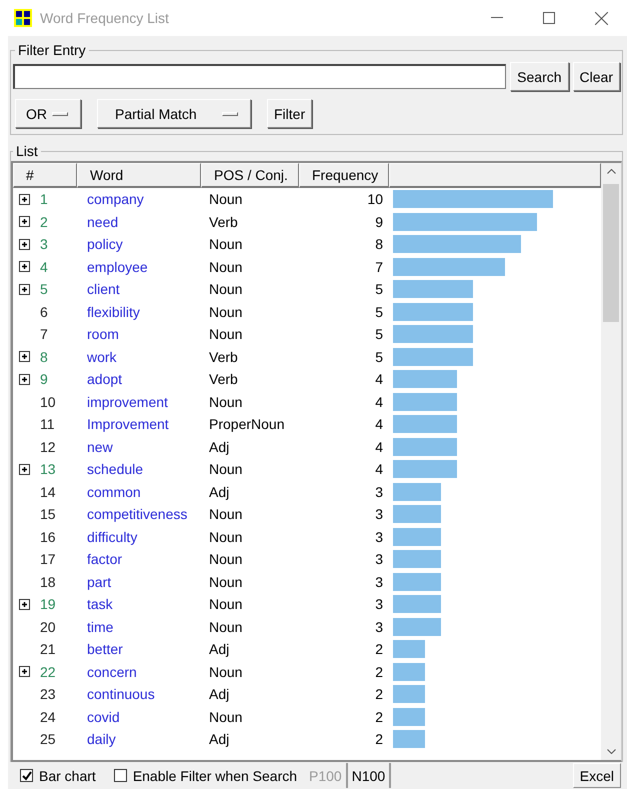  Describe the element at coordinates (27, 151) in the screenshot. I see `group-title: List` at that location.